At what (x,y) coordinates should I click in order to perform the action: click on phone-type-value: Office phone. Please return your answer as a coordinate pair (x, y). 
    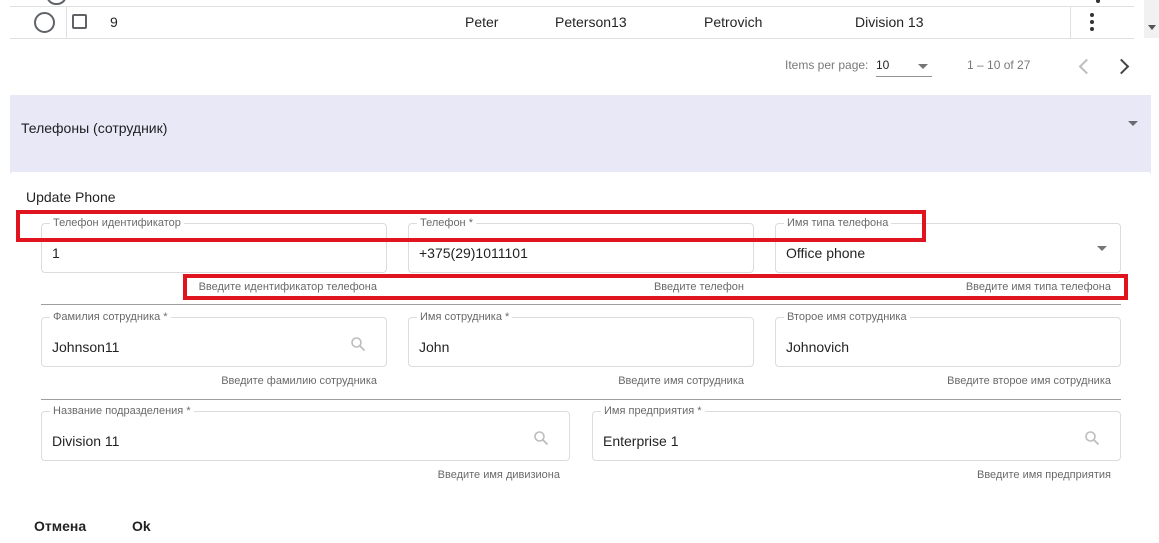
    Looking at the image, I should click on (825, 253).